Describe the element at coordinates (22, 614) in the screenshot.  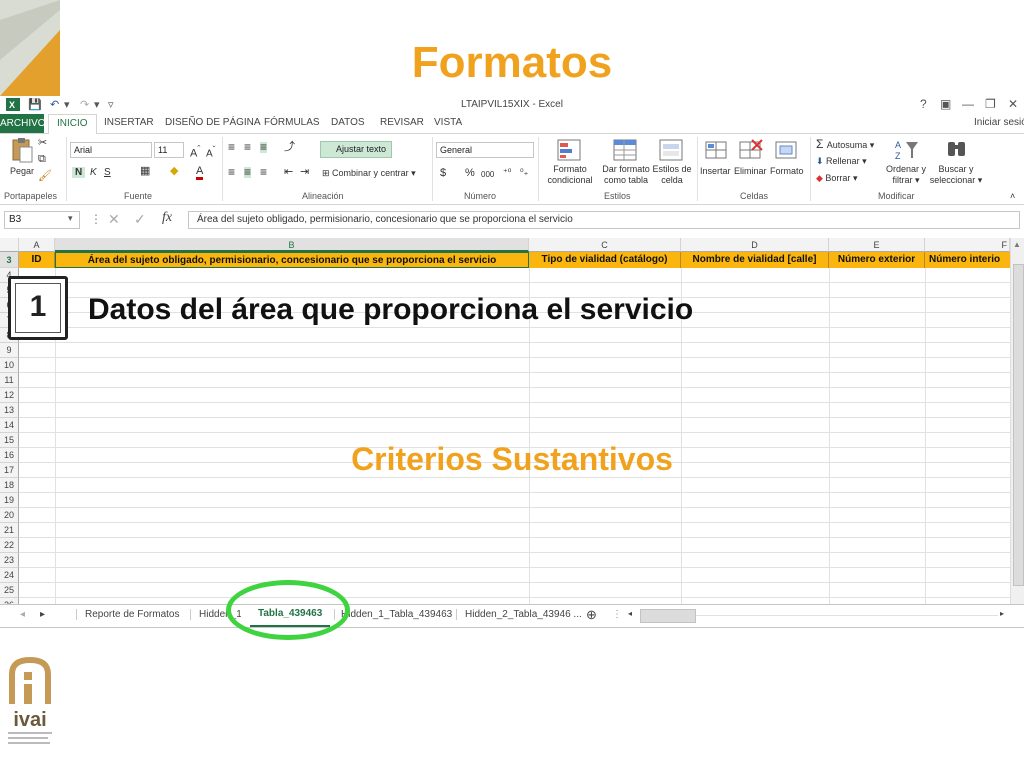
I see `prev-sheet-icon: ◂` at that location.